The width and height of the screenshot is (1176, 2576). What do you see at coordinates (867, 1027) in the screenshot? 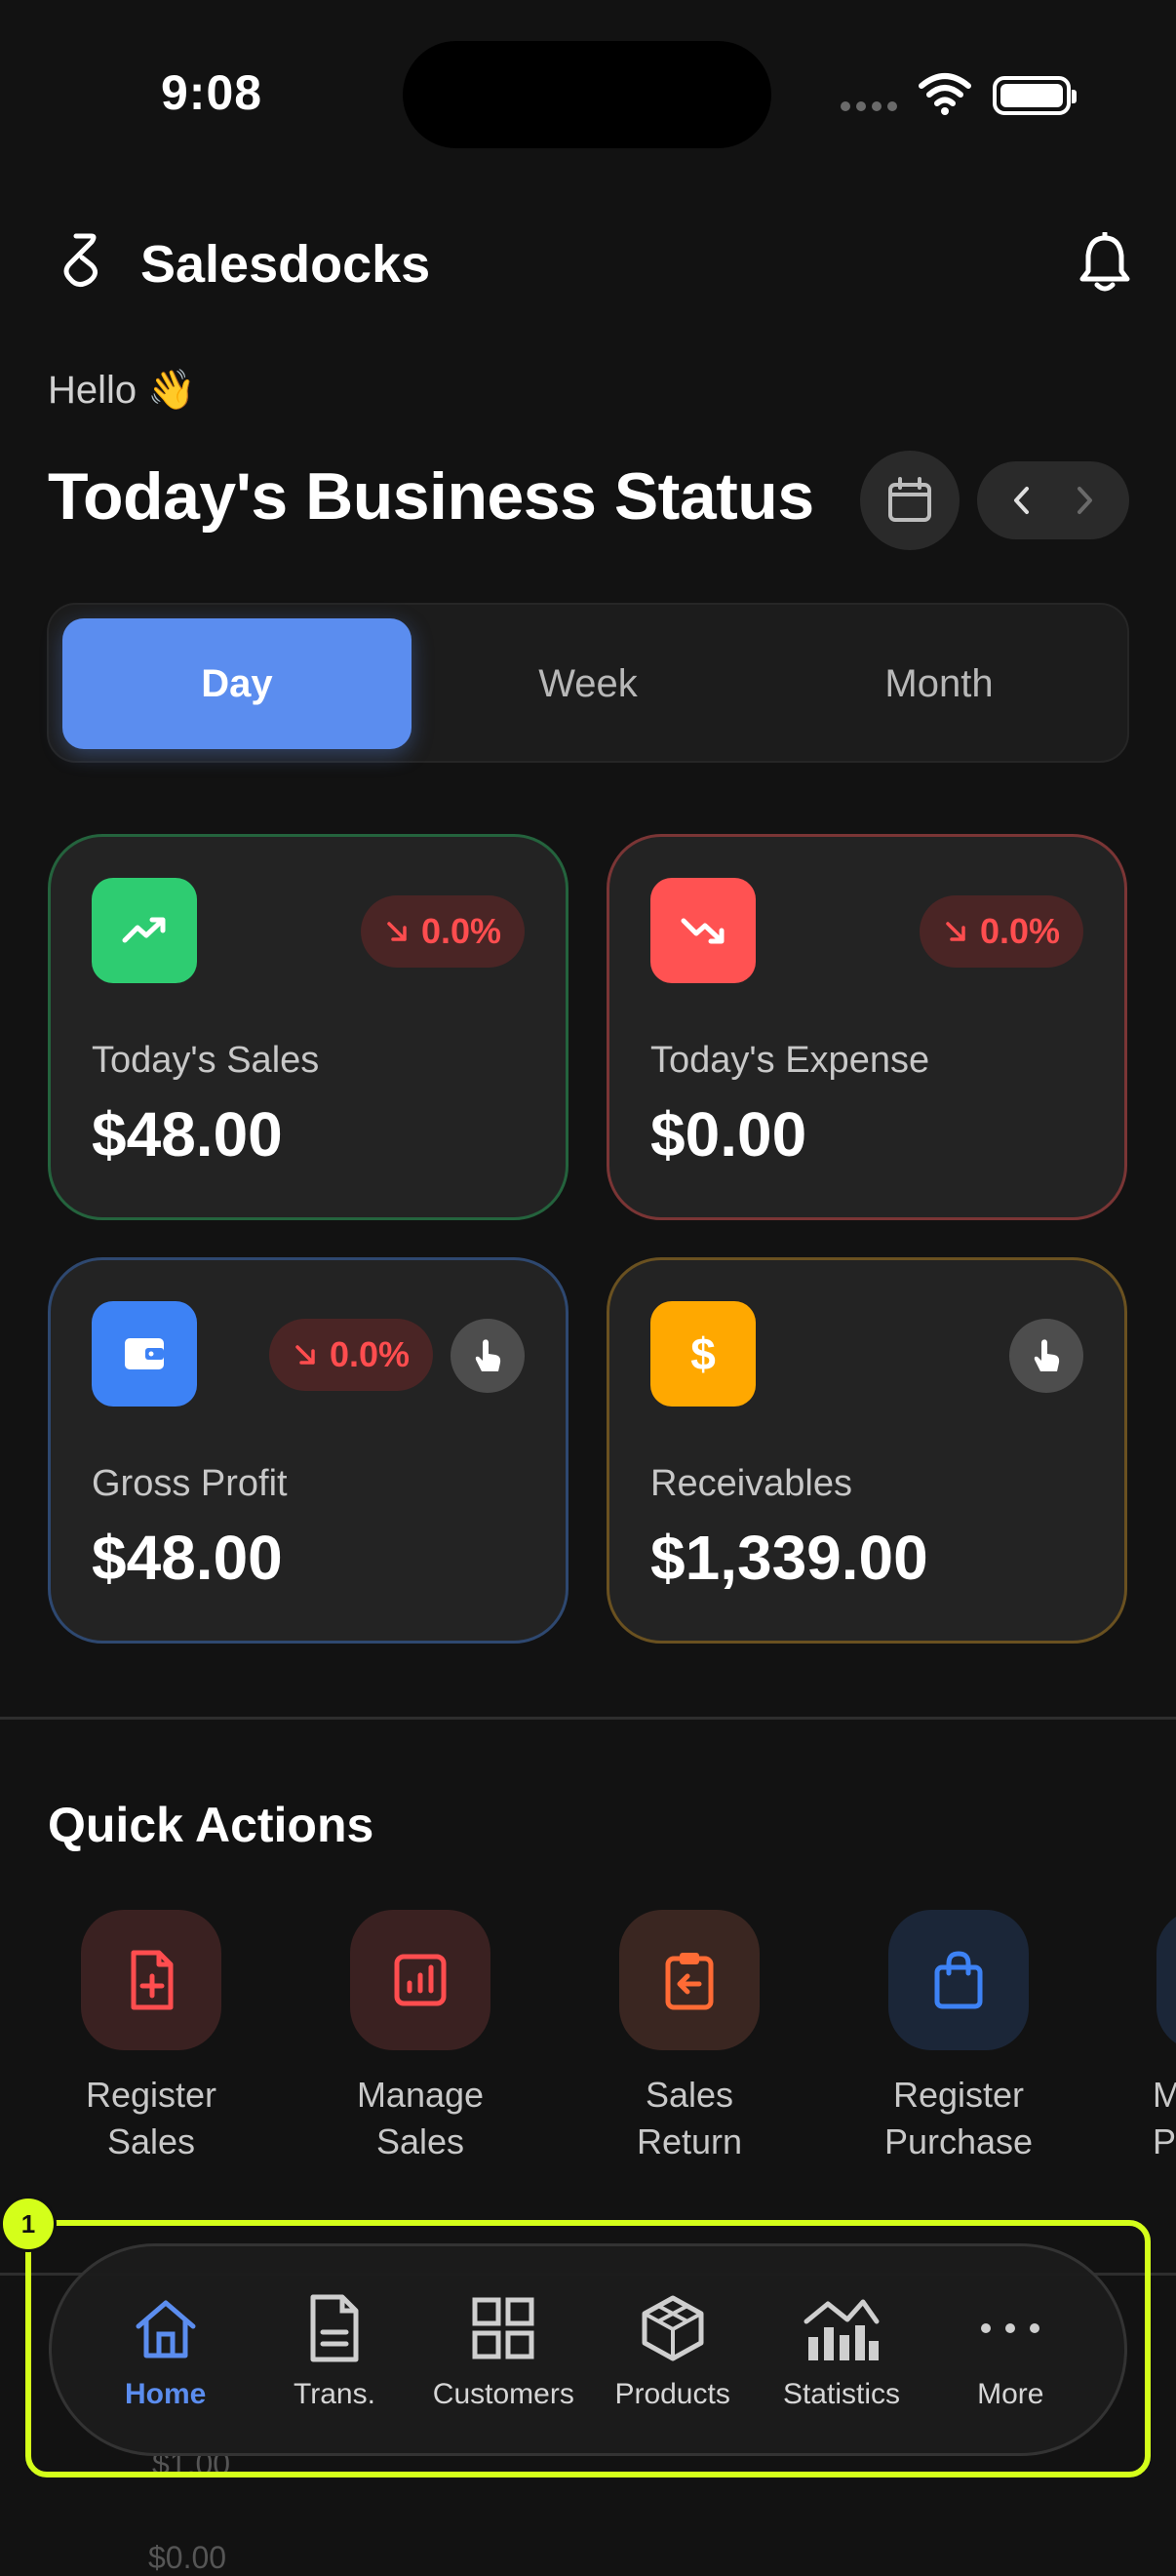
I see `expense-card: 0.0% Today's Expense $0.00` at bounding box center [867, 1027].